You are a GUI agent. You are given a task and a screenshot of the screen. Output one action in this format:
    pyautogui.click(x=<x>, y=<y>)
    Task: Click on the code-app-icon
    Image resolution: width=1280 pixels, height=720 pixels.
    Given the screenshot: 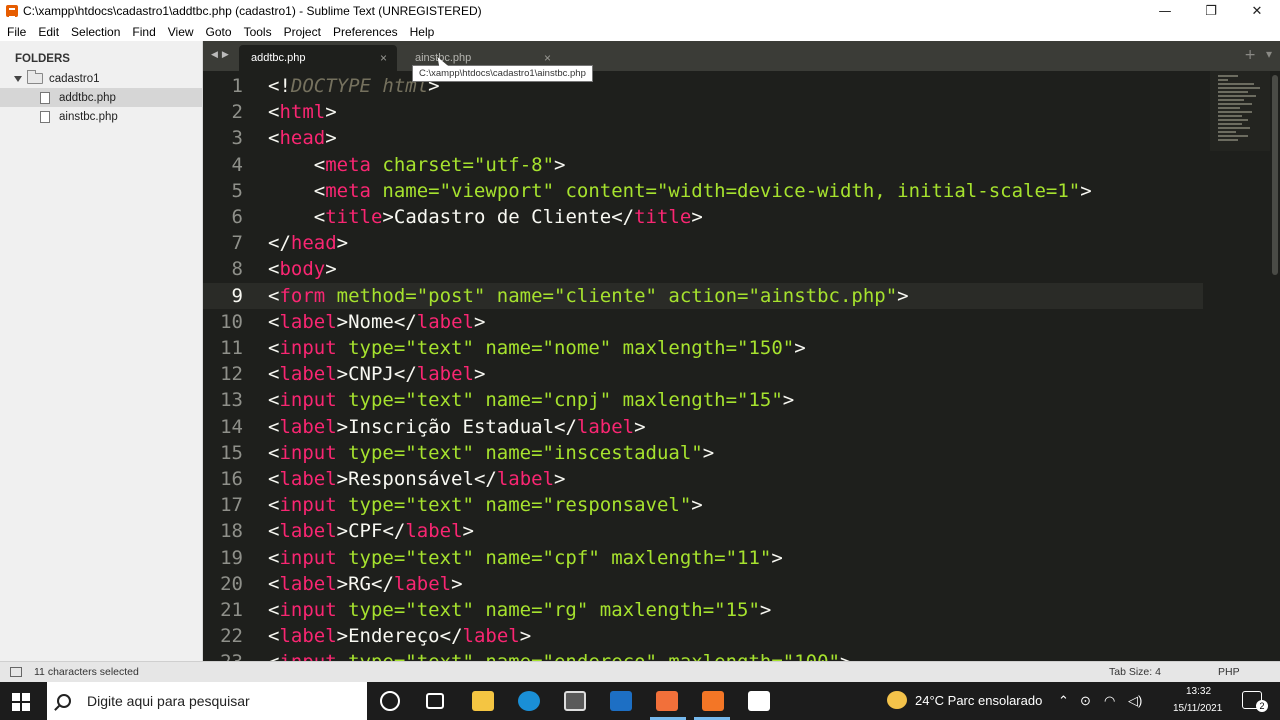 What is the action you would take?
    pyautogui.click(x=759, y=701)
    